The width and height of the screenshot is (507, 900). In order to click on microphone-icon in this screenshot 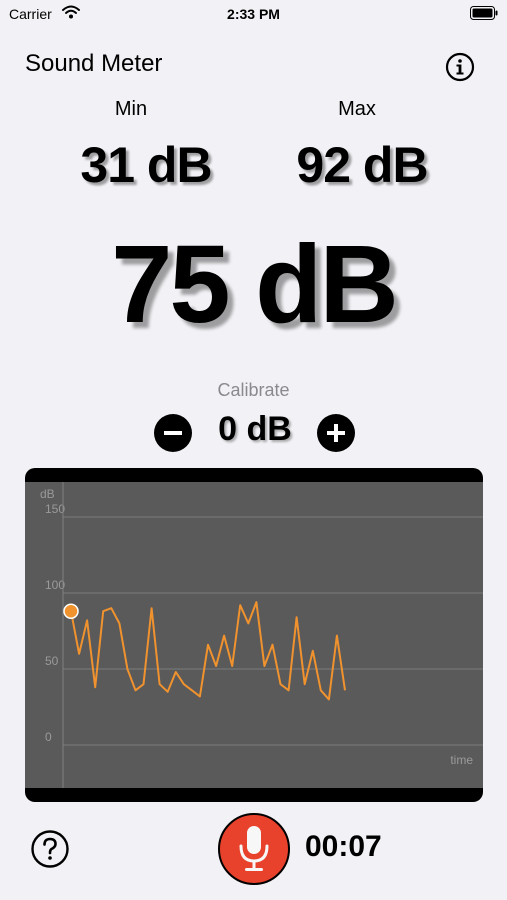, I will do `click(254, 849)`.